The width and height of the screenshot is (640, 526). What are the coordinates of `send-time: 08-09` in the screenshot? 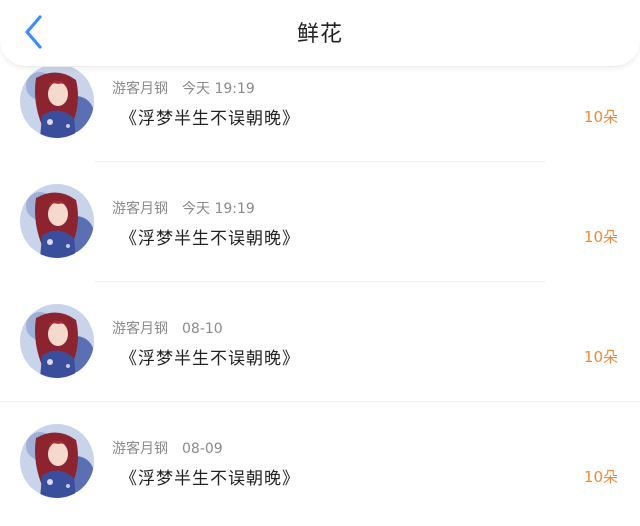 It's located at (202, 449).